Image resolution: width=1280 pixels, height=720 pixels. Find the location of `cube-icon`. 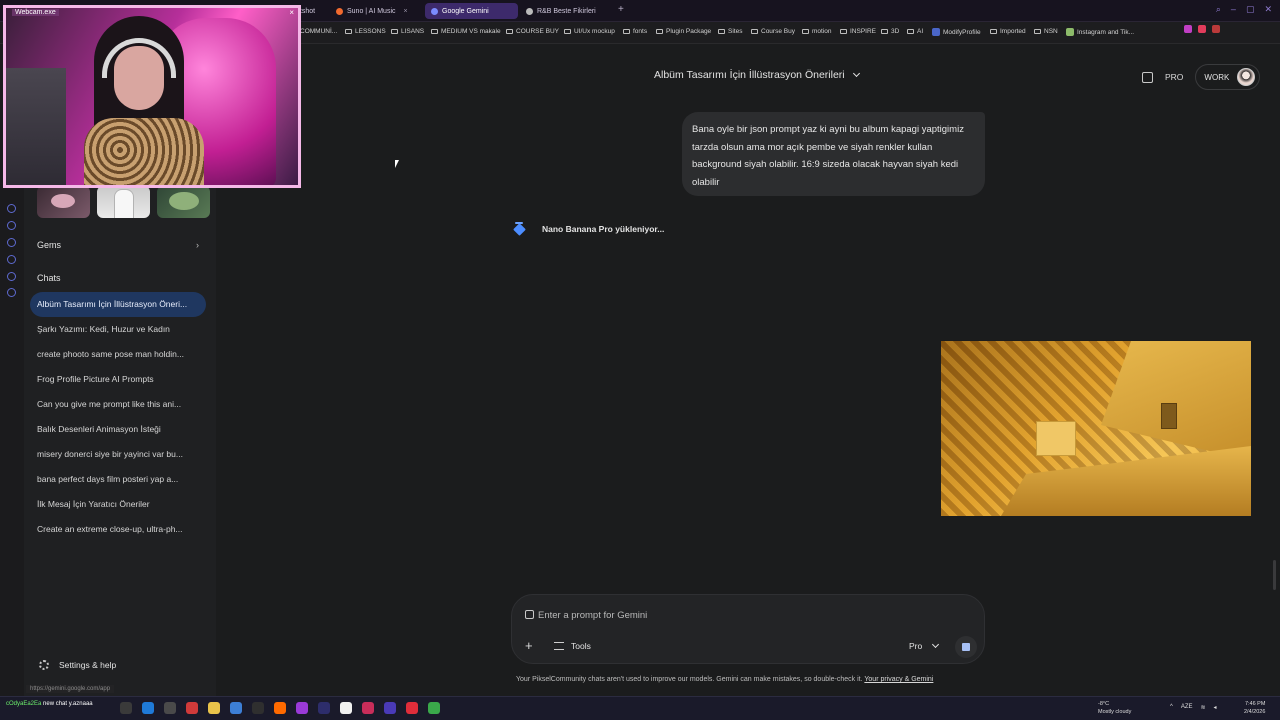

cube-icon is located at coordinates (11, 276).